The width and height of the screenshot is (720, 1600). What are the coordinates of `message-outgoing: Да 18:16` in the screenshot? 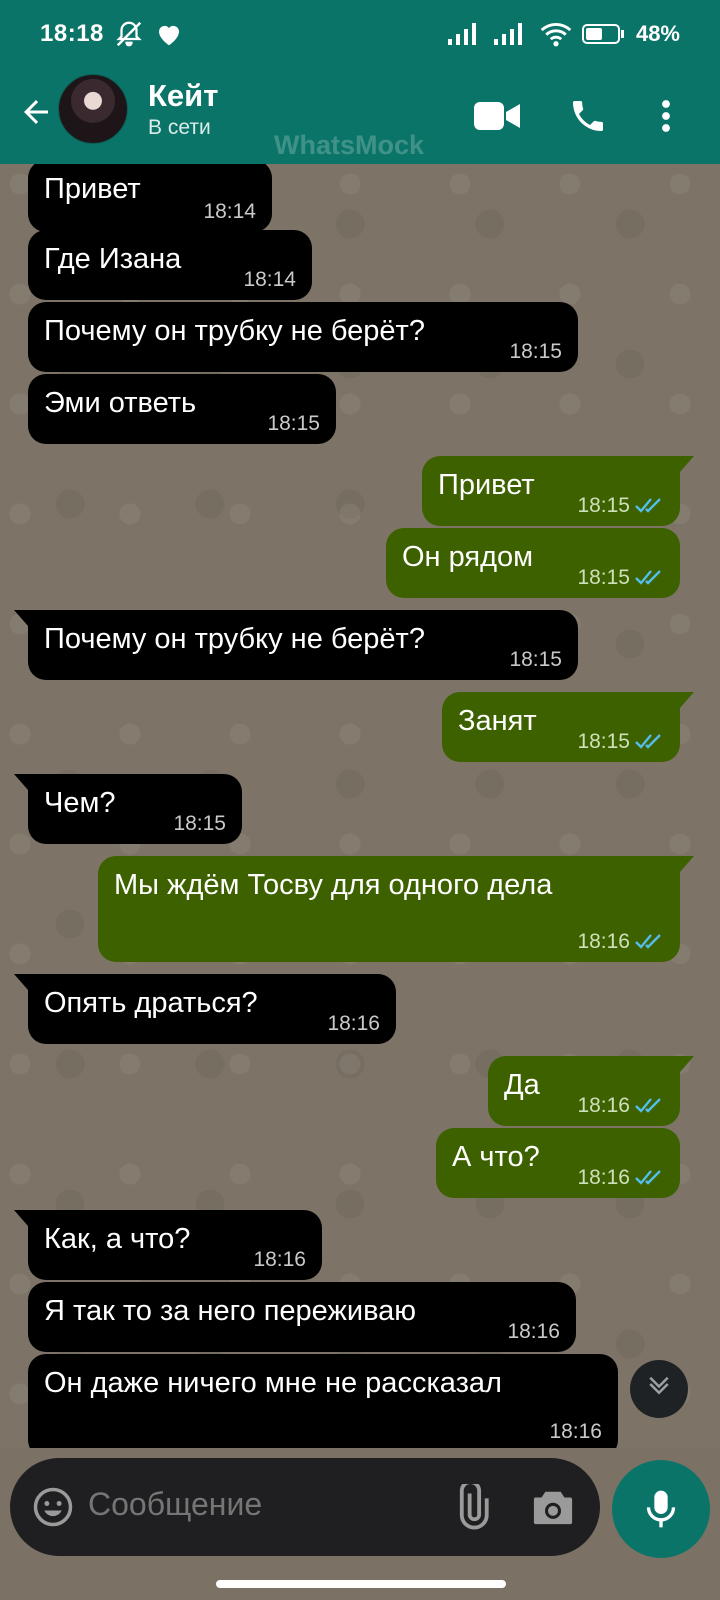 It's located at (591, 1091).